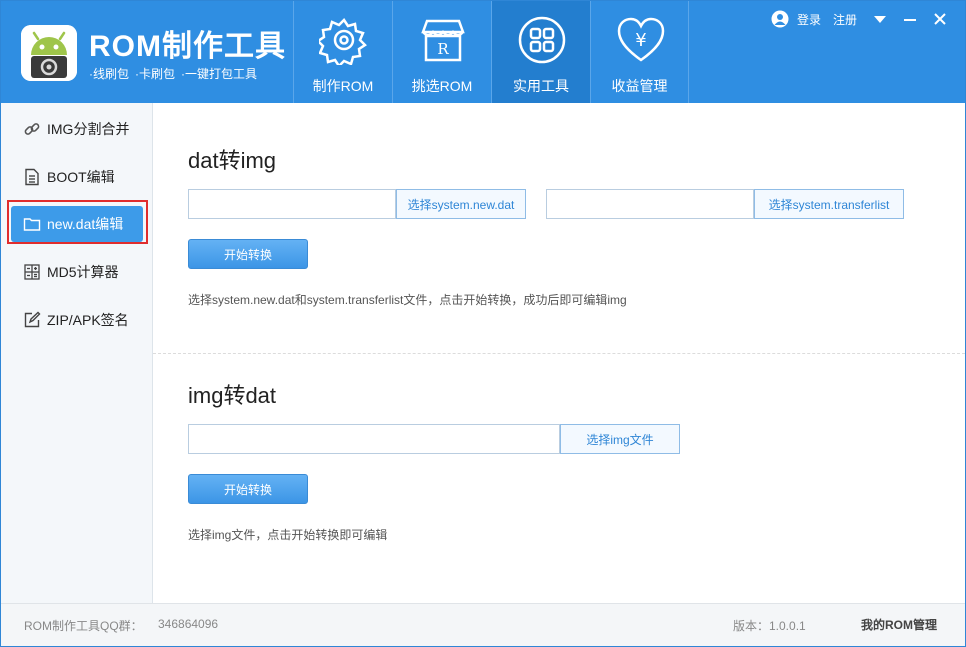 This screenshot has width=966, height=647. Describe the element at coordinates (49, 53) in the screenshot. I see `android-logo-icon` at that location.